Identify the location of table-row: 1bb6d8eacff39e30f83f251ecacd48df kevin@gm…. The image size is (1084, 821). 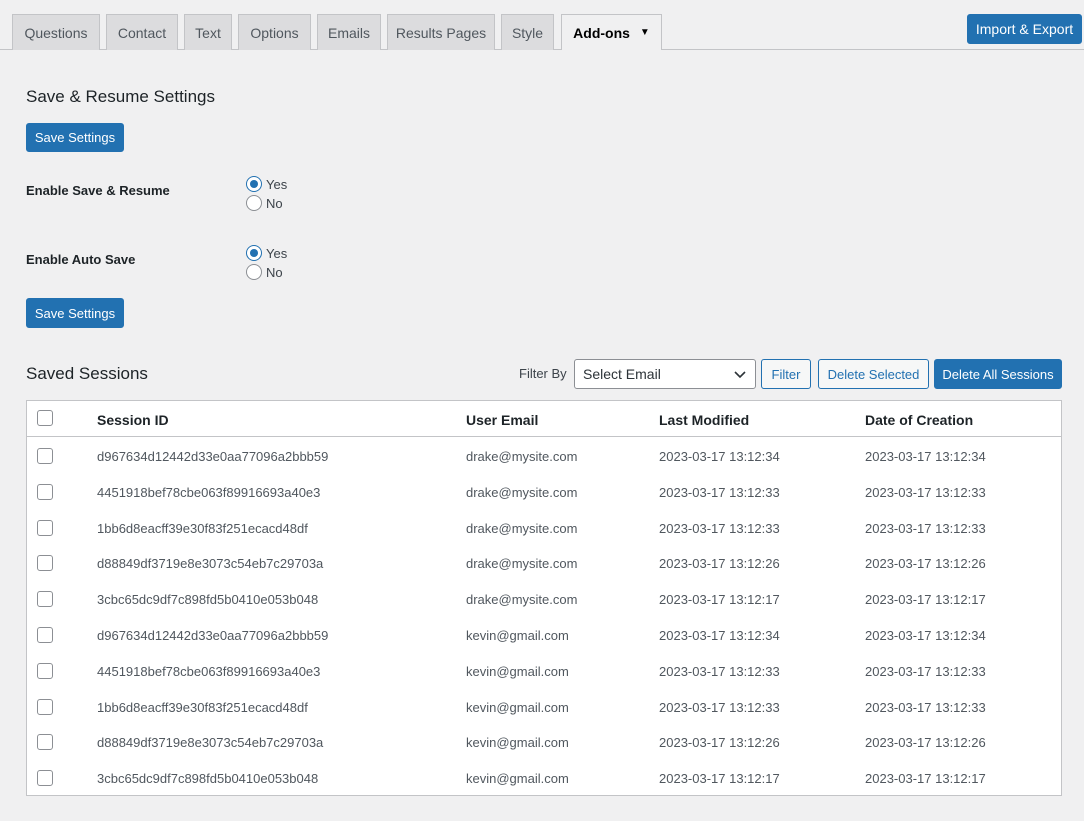
(544, 707).